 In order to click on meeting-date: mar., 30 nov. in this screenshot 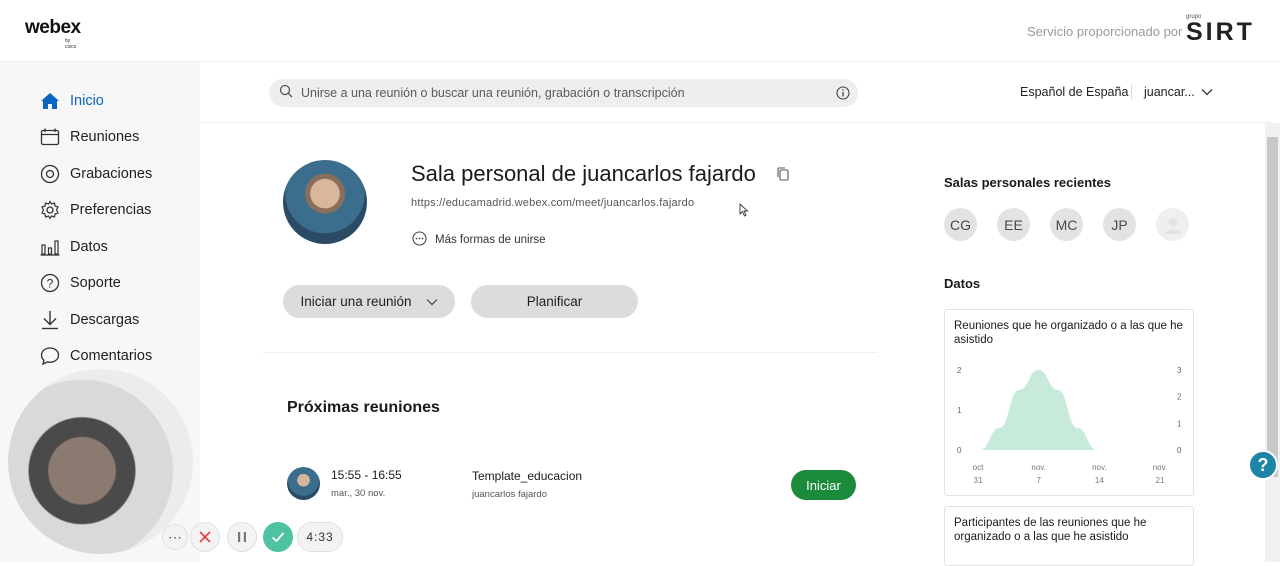, I will do `click(358, 493)`.